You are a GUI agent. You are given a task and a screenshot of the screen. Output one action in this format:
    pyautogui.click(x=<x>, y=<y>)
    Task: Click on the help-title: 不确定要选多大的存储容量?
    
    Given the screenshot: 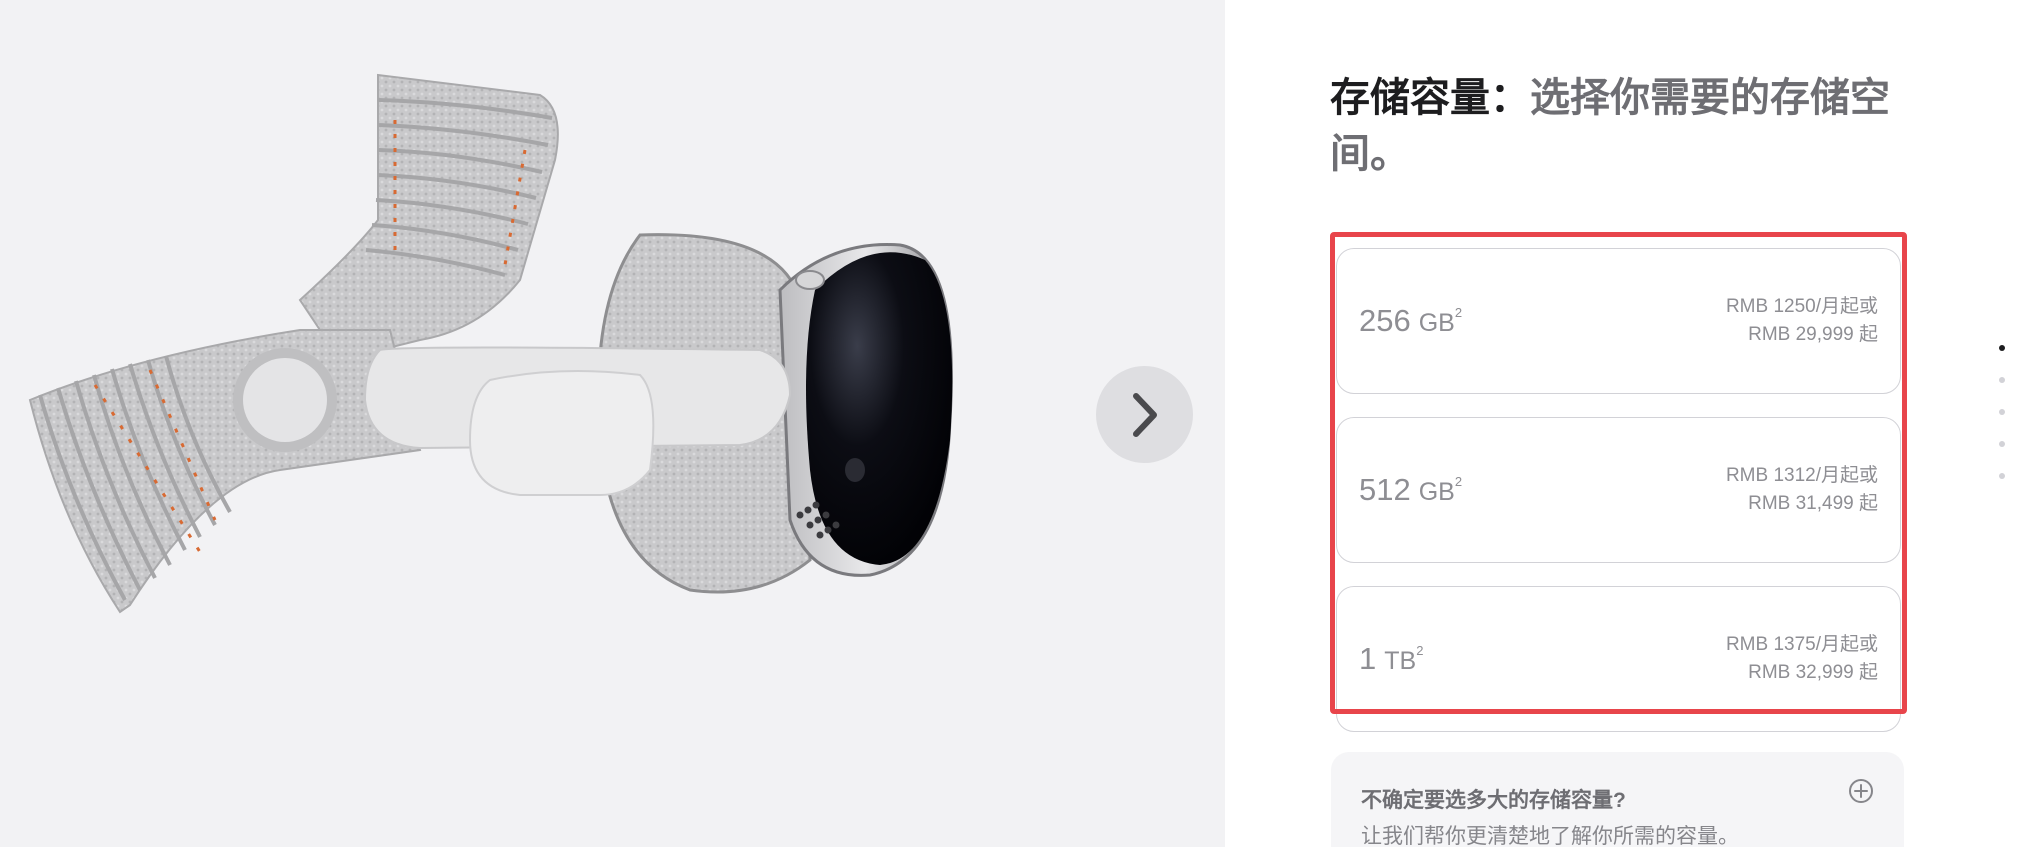 What is the action you would take?
    pyautogui.click(x=1493, y=800)
    